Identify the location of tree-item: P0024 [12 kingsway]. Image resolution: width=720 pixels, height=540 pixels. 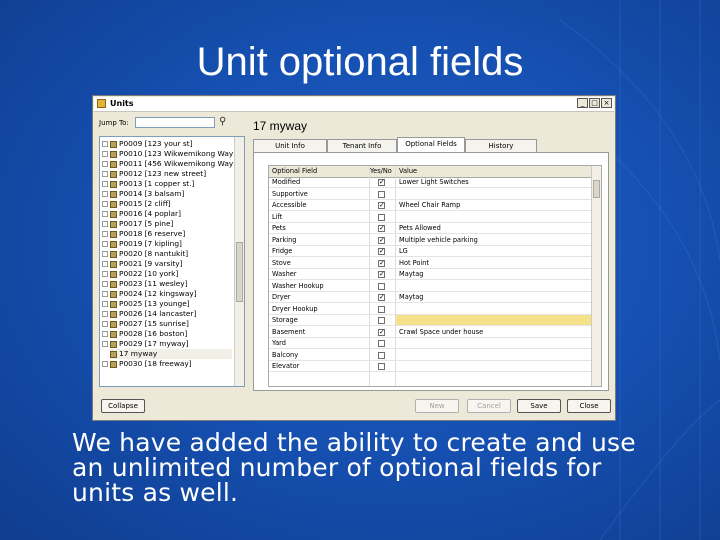
(166, 294).